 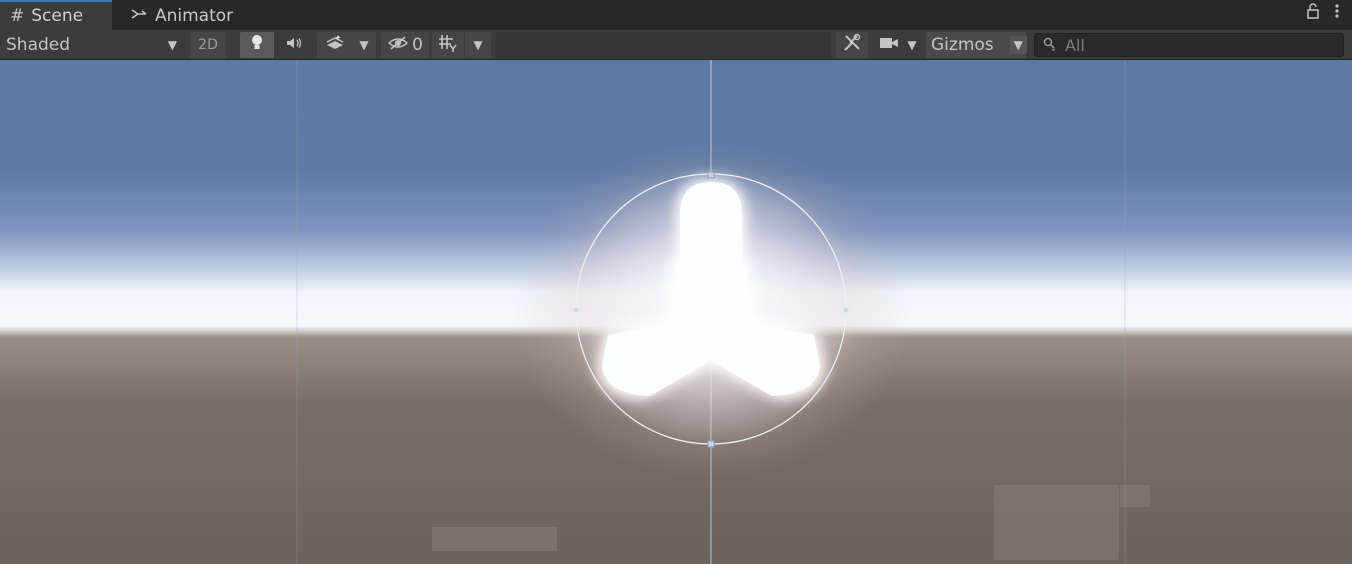 I want to click on tab-animator-label: Animator, so click(x=194, y=16).